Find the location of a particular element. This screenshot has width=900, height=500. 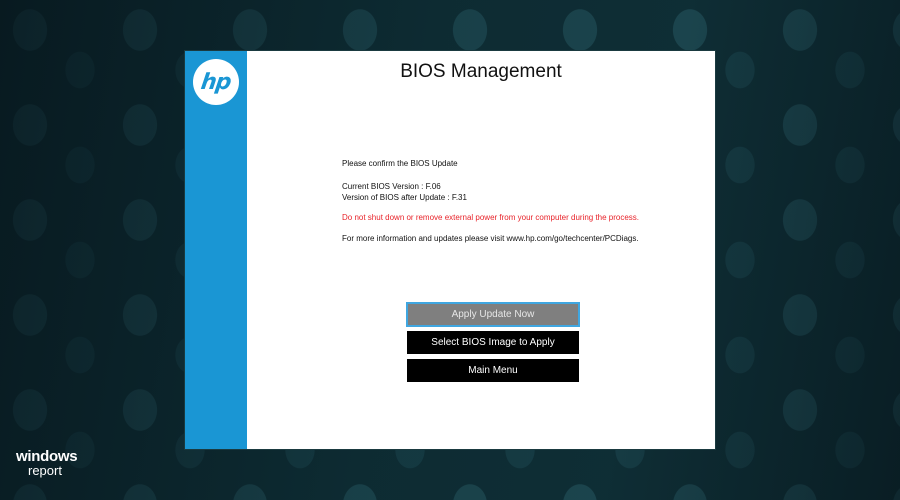

page-title: BIOS Management is located at coordinates (481, 71).